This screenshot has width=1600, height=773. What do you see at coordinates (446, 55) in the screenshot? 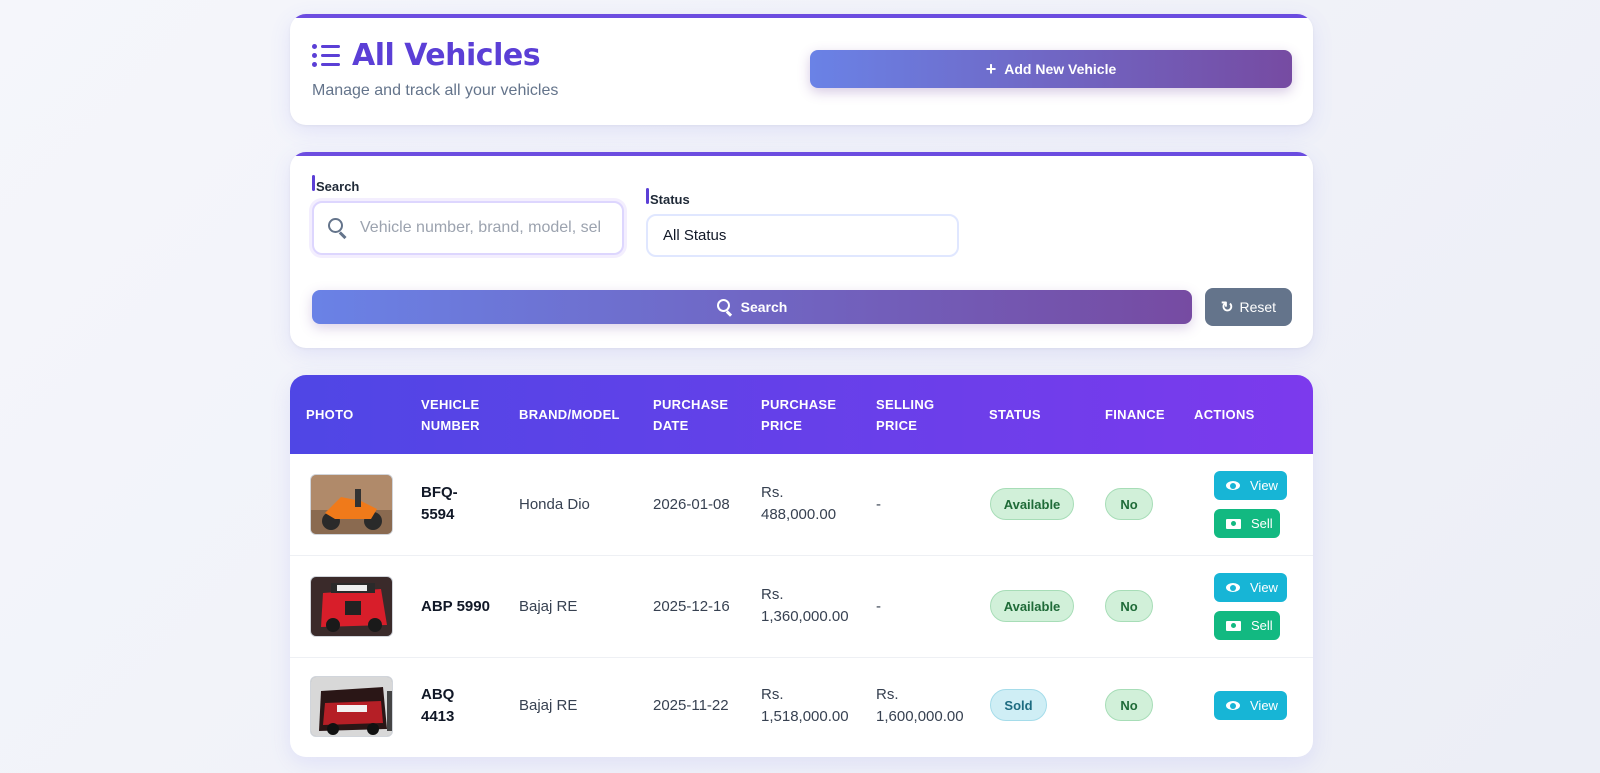
I see `page-title-text: All Vehicles` at bounding box center [446, 55].